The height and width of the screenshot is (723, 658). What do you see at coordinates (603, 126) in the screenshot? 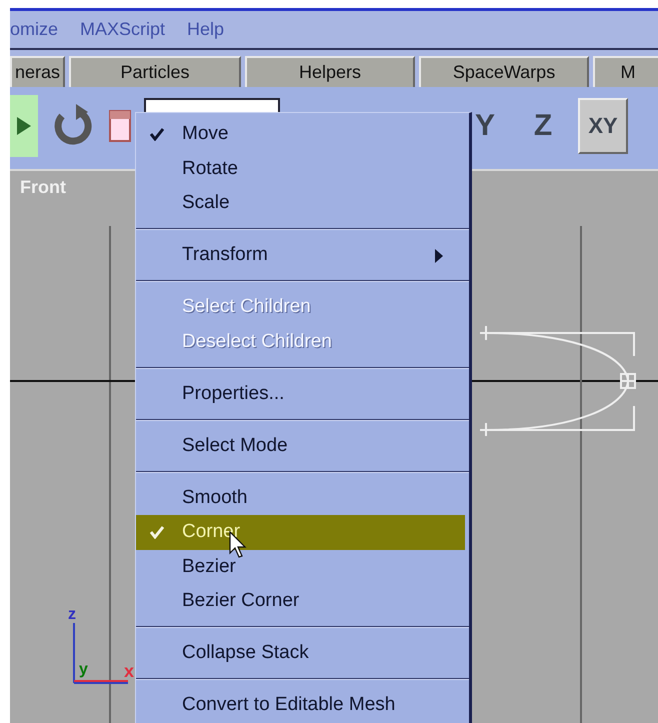
I see `axis-button: XY` at bounding box center [603, 126].